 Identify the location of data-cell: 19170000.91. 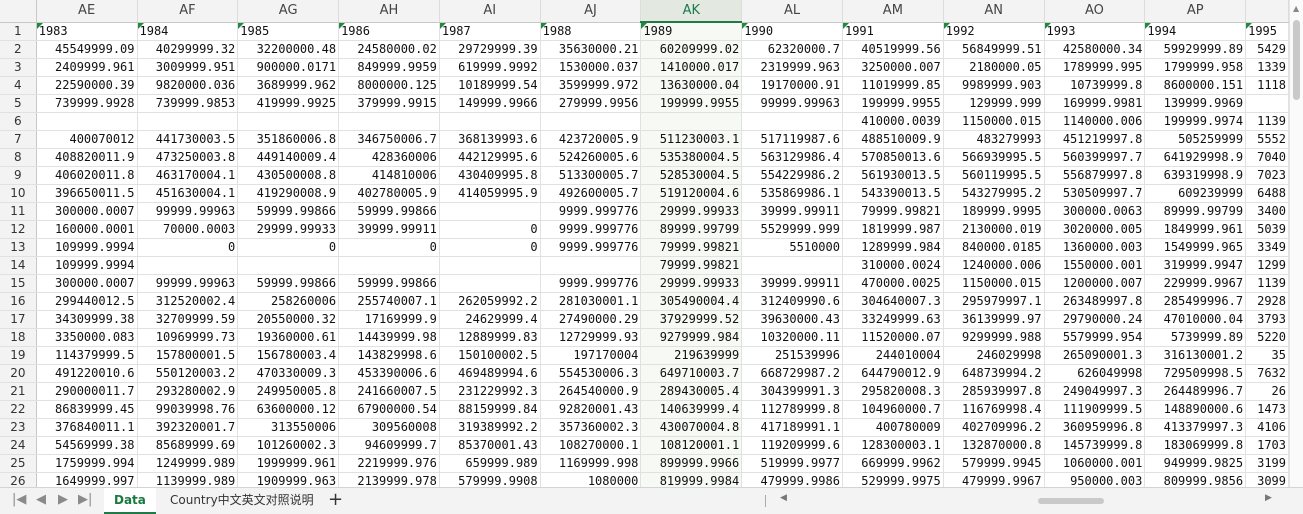
(792, 85).